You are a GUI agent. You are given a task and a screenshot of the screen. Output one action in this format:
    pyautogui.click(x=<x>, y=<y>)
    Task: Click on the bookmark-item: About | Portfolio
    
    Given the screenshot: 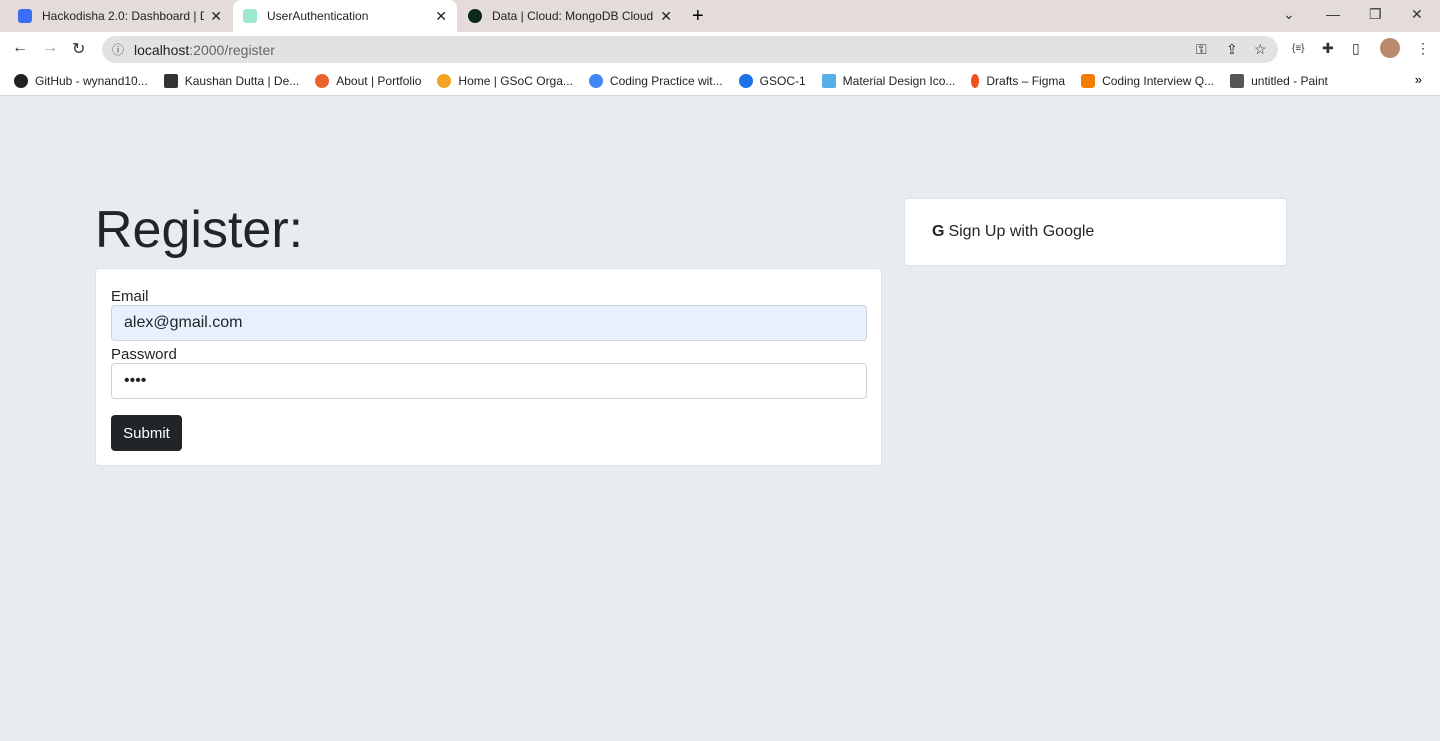 What is the action you would take?
    pyautogui.click(x=368, y=80)
    